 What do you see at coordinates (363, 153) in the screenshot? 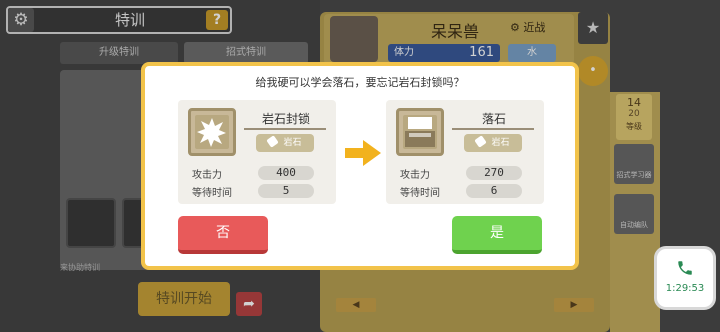
I see `arrow-right-icon` at bounding box center [363, 153].